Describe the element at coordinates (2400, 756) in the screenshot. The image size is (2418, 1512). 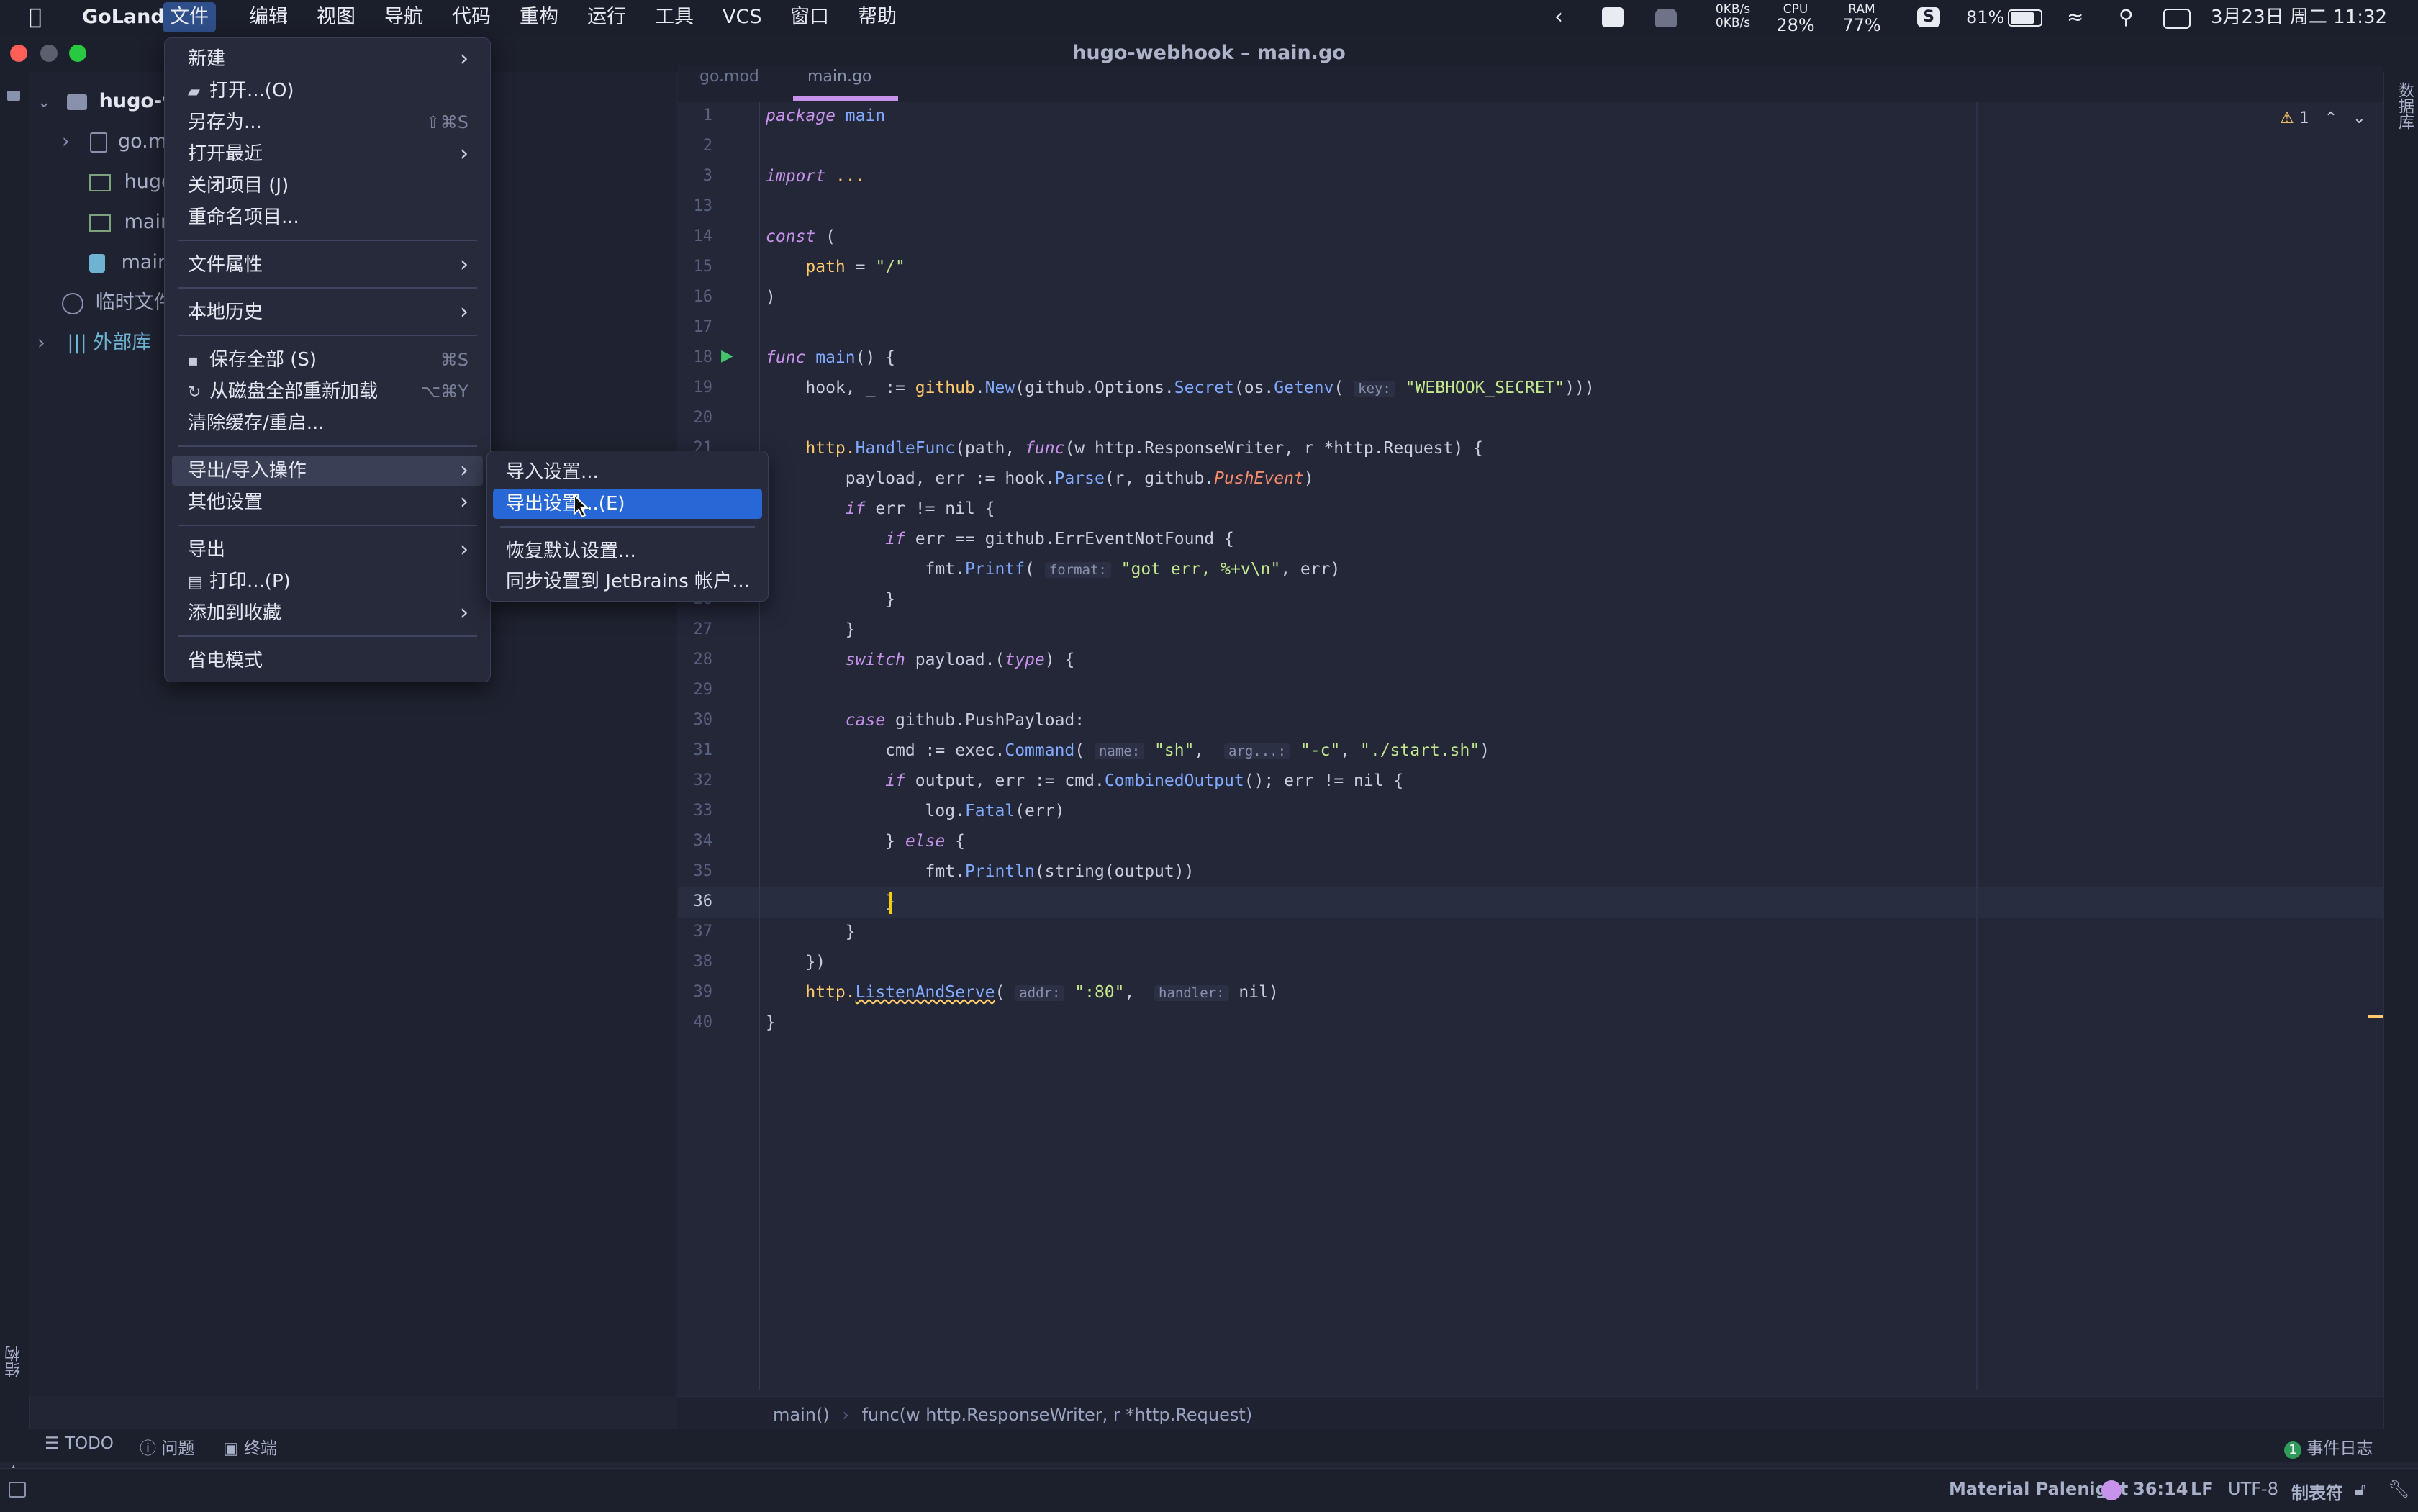
I see `right-tool-stripe: 数据库` at that location.